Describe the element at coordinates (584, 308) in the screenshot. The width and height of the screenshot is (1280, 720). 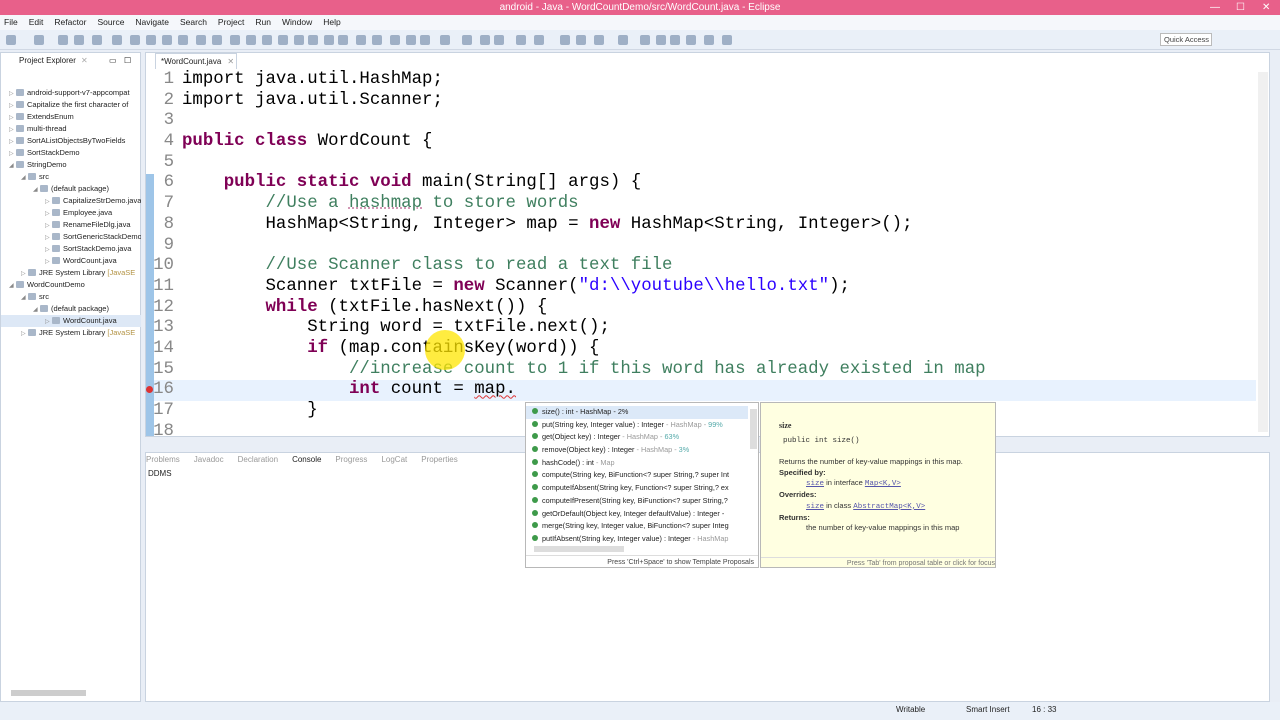
I see `code-line: while (txtFile.hasNext()) {` at that location.